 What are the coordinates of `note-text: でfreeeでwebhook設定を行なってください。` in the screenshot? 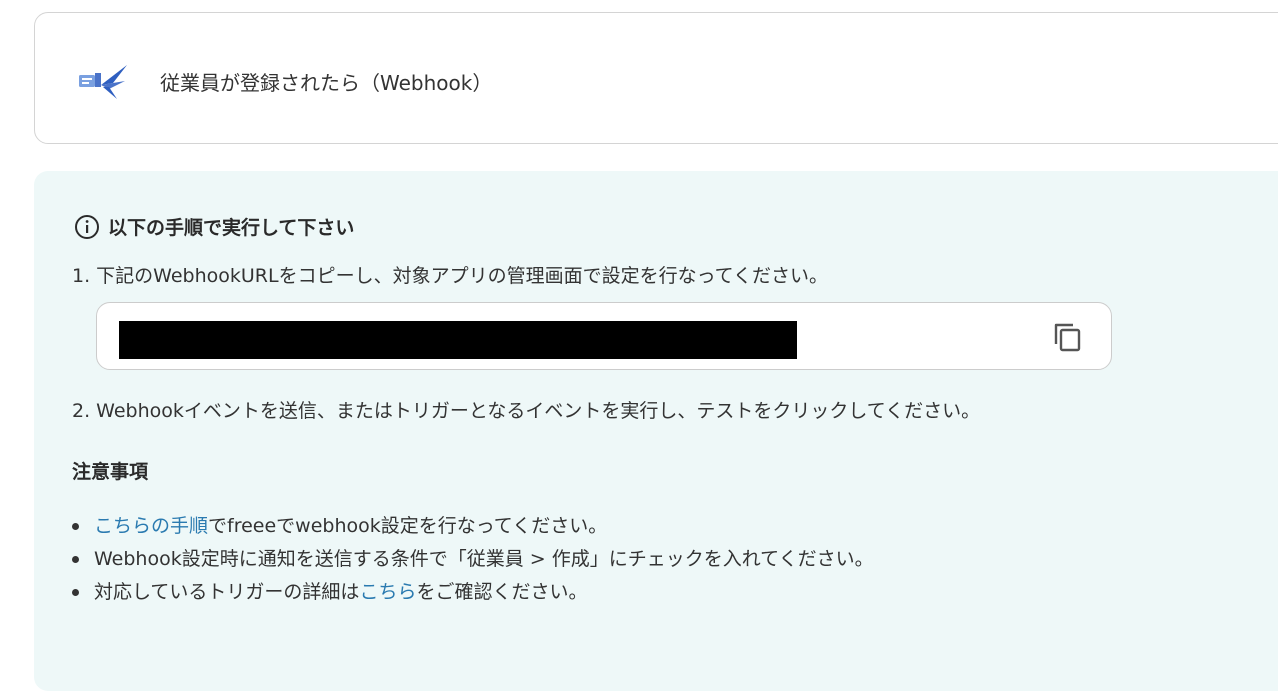 It's located at (408, 526).